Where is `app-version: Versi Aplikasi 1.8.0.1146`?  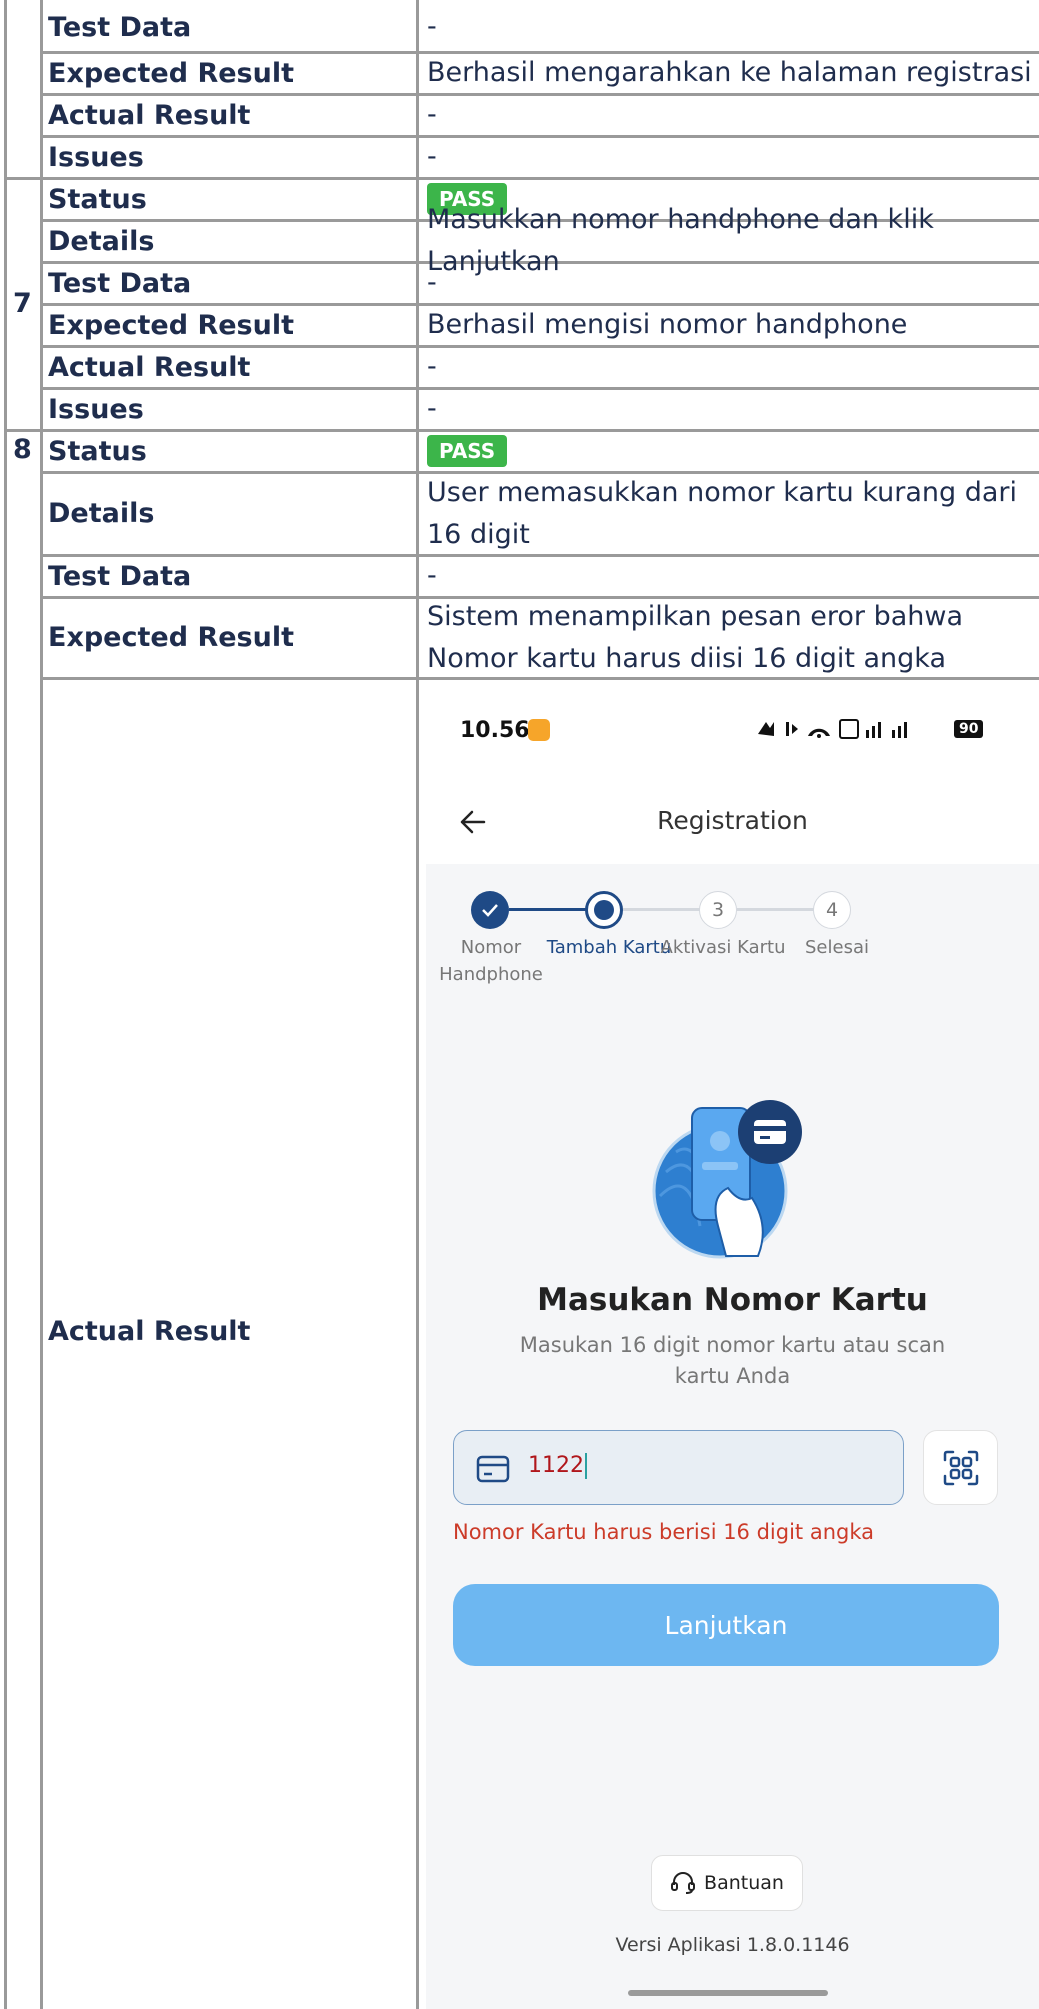 app-version: Versi Aplikasi 1.8.0.1146 is located at coordinates (732, 1945).